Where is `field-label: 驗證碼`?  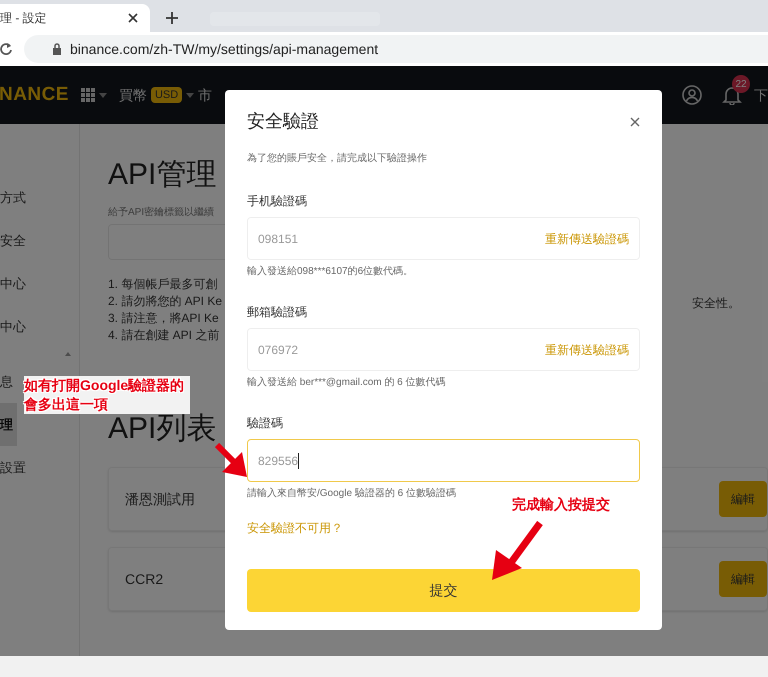 field-label: 驗證碼 is located at coordinates (265, 423).